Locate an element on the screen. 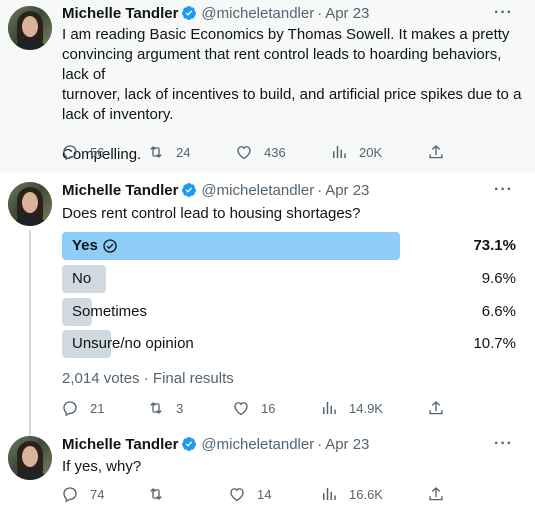  views-button: 20K is located at coordinates (356, 152).